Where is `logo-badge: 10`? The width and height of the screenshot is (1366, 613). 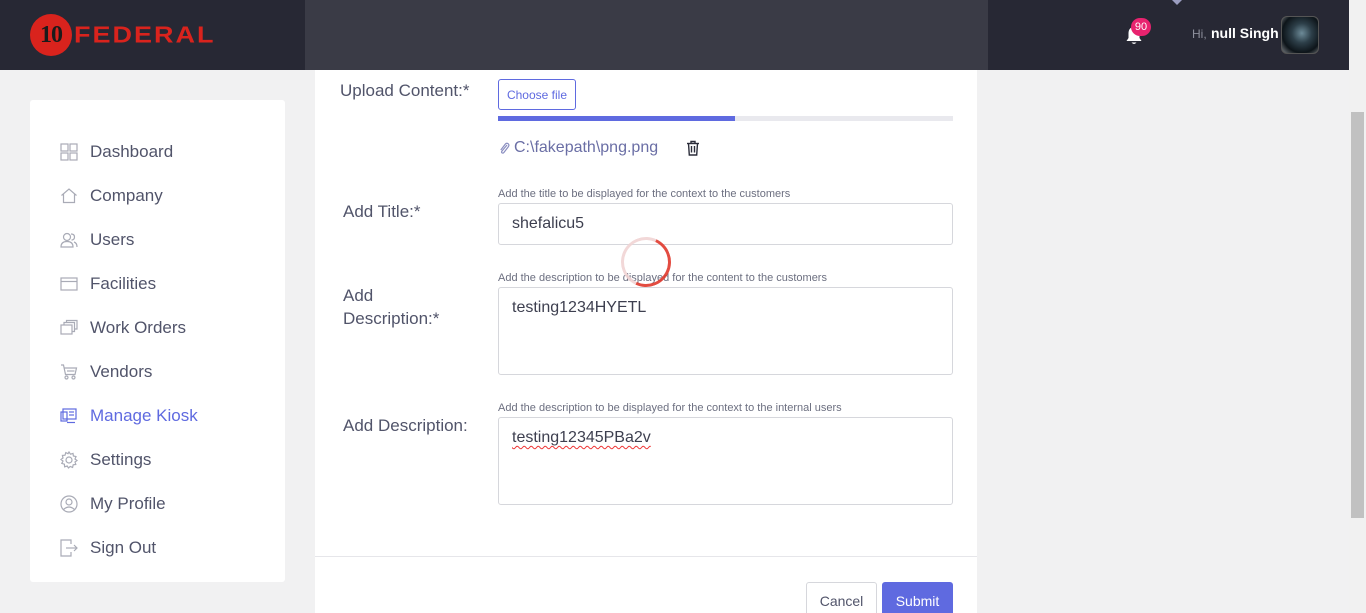 logo-badge: 10 is located at coordinates (51, 35).